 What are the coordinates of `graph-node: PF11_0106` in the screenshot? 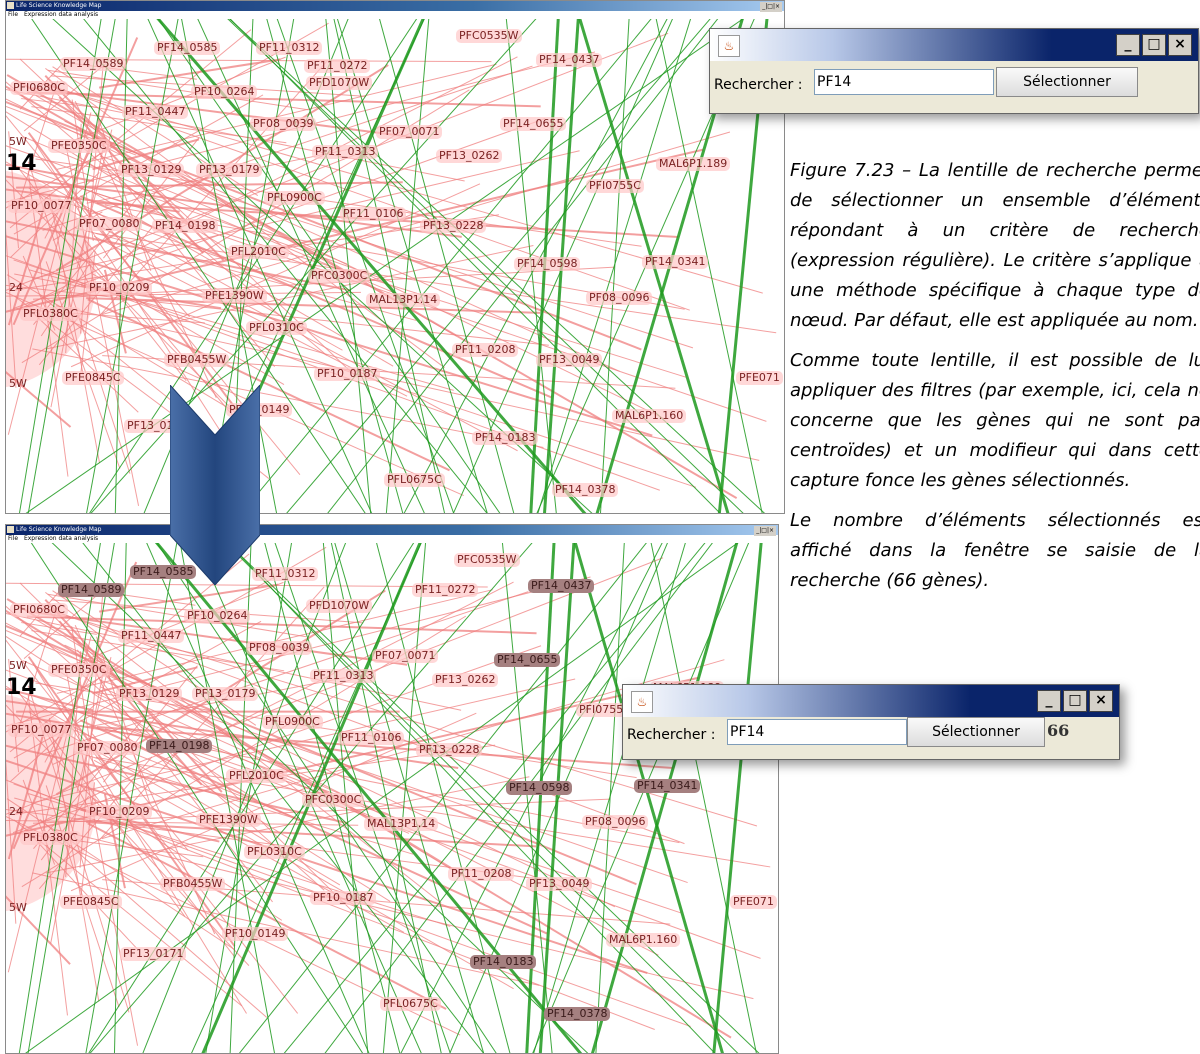 It's located at (371, 738).